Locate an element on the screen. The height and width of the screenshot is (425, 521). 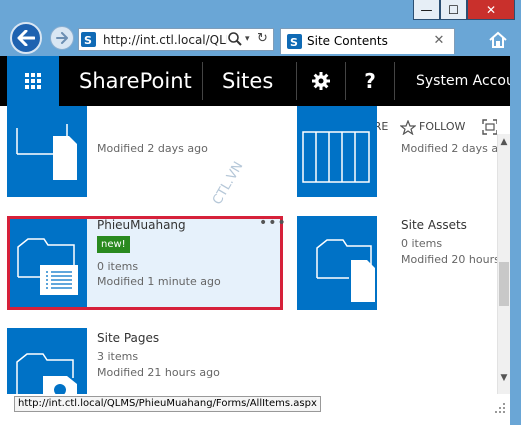
app-launcher-button is located at coordinates (33, 81).